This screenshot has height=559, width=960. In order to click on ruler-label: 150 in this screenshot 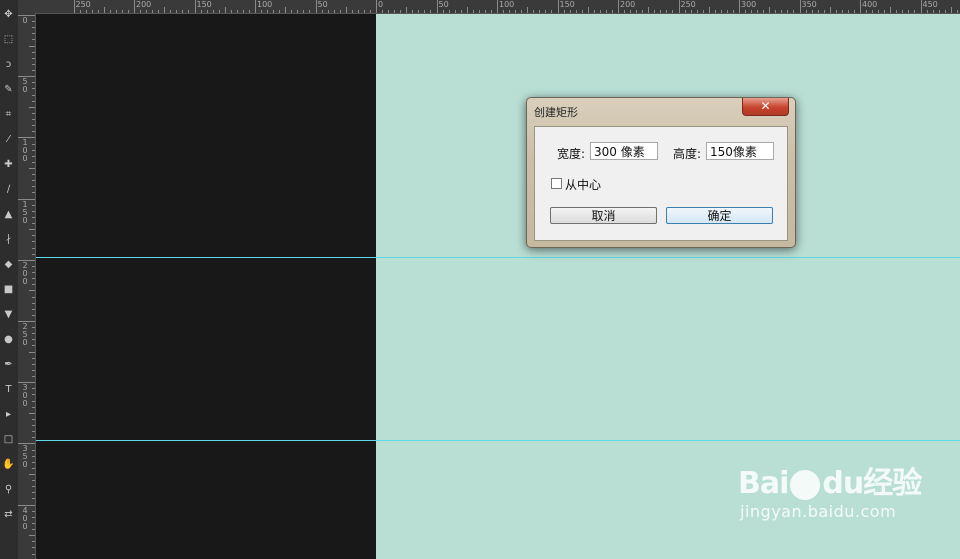, I will do `click(204, 4)`.